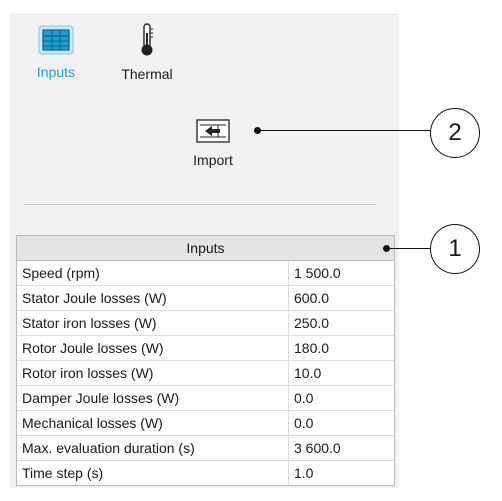  What do you see at coordinates (409, 248) in the screenshot?
I see `callout-1-line` at bounding box center [409, 248].